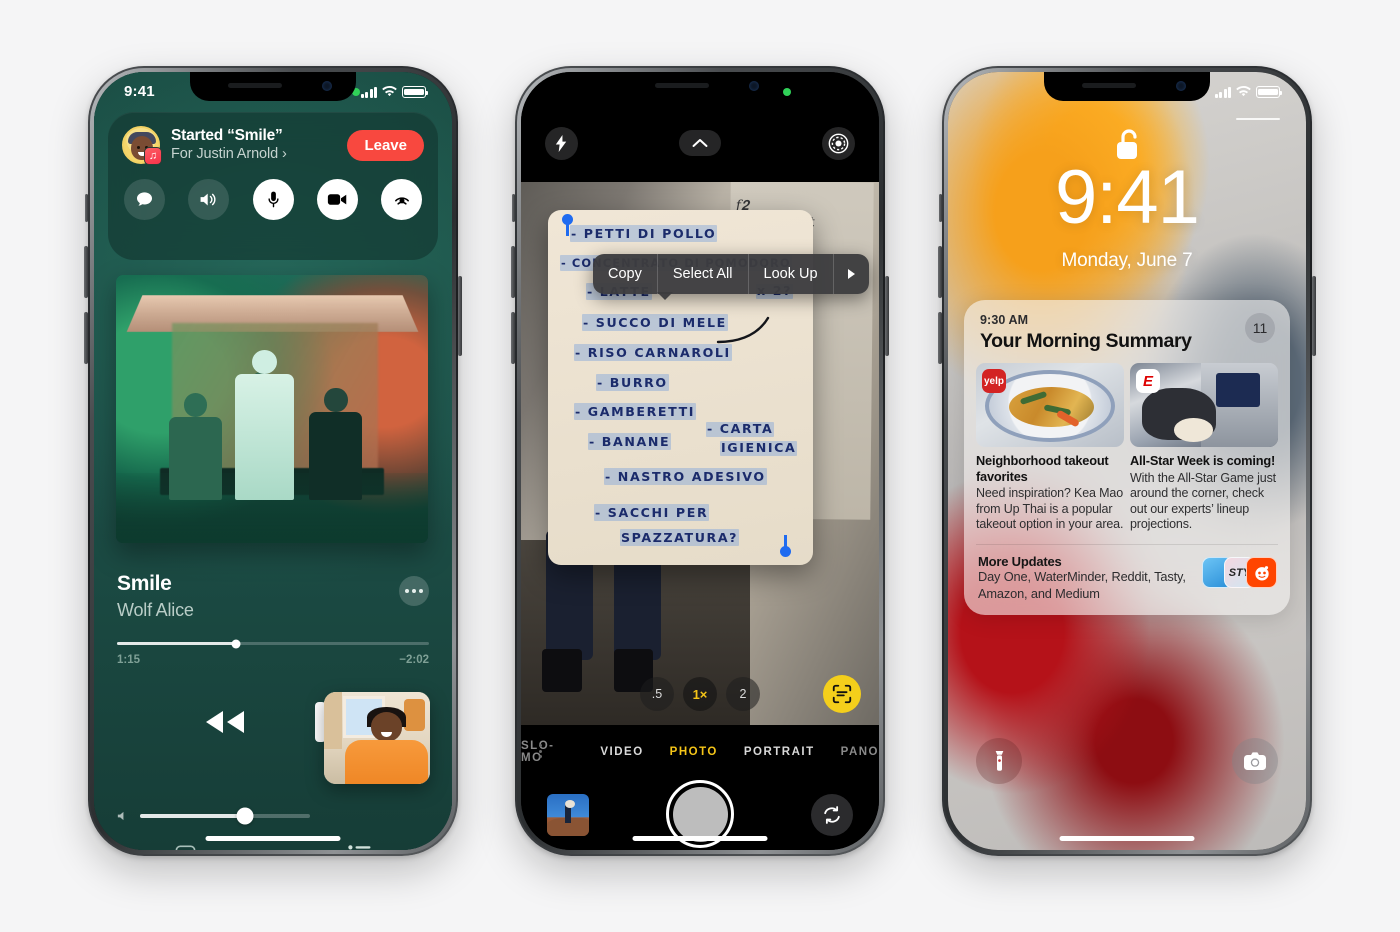  What do you see at coordinates (759, 448) in the screenshot?
I see `note-annotation: IGIENICA` at bounding box center [759, 448].